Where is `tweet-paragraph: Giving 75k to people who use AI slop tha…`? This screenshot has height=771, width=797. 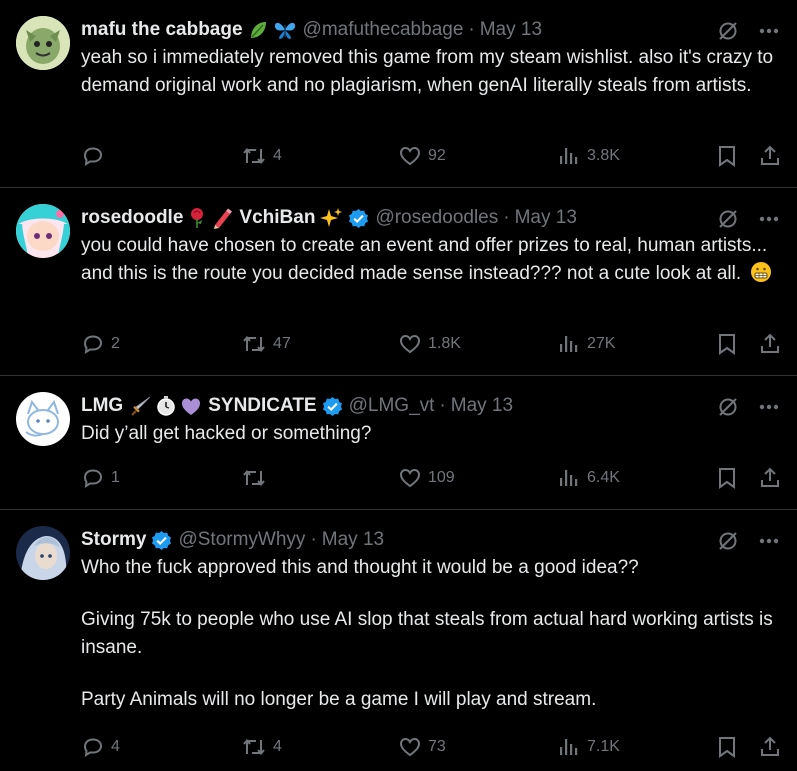
tweet-paragraph: Giving 75k to people who use AI slop tha… is located at coordinates (427, 633).